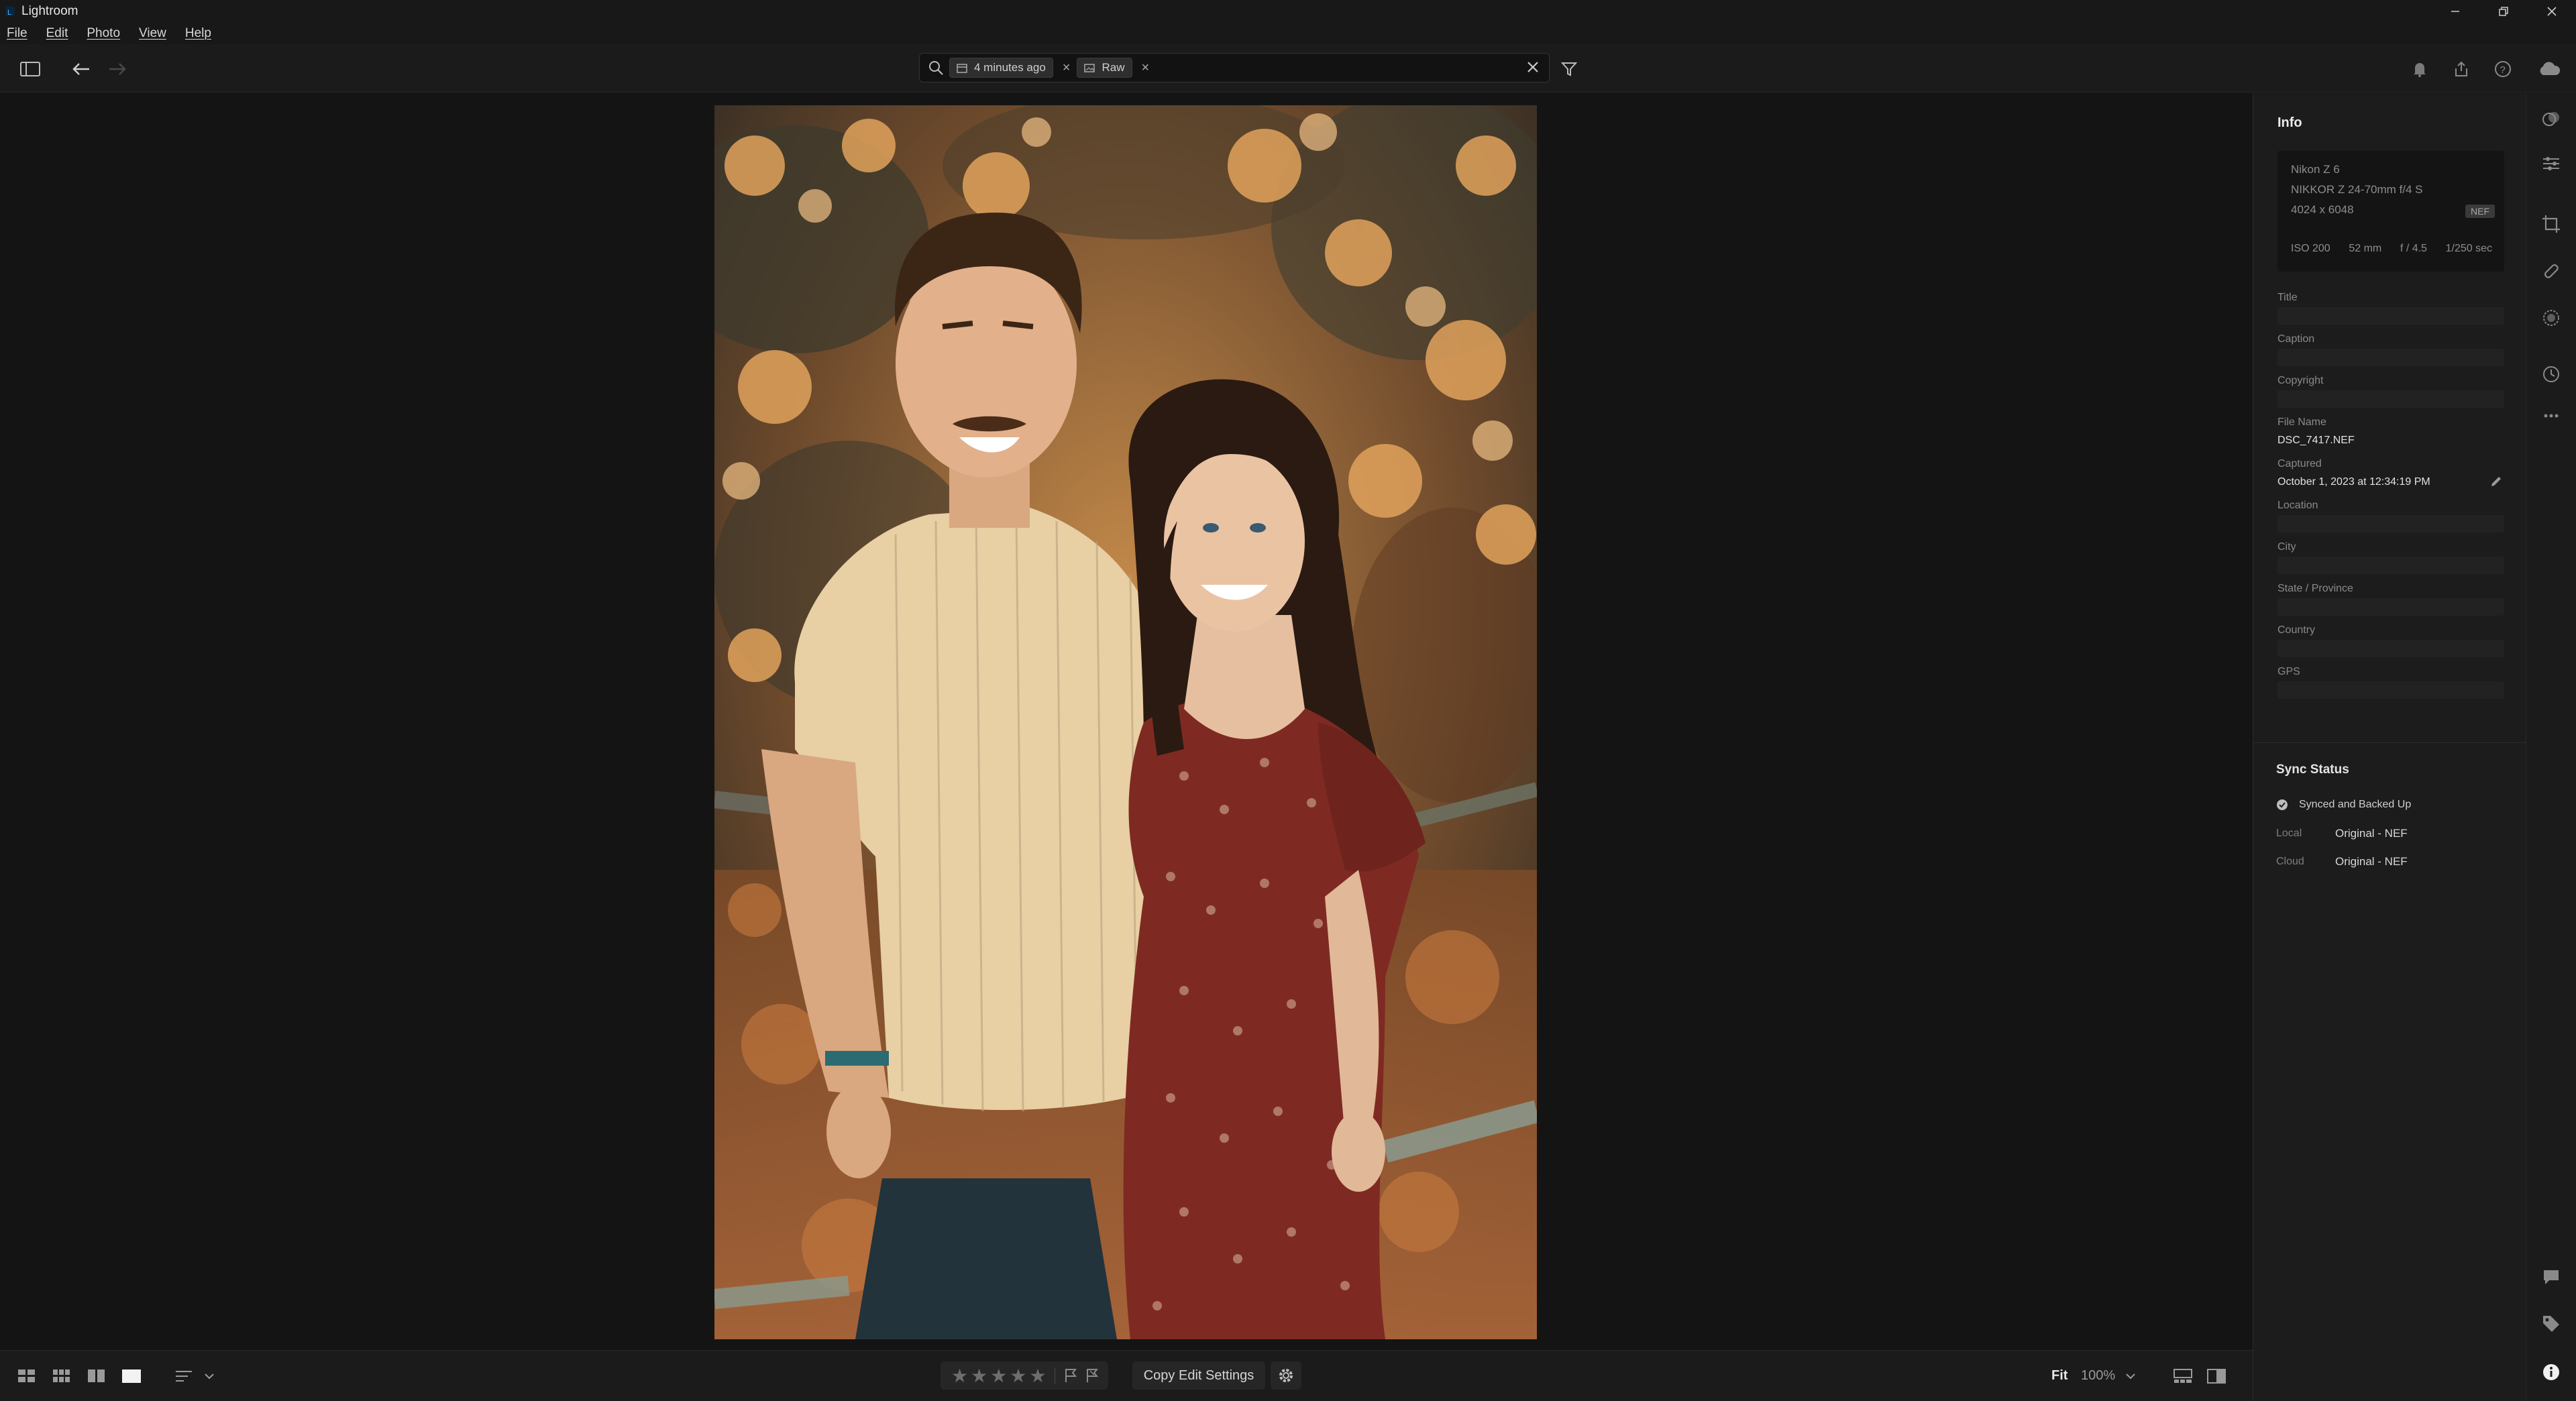  Describe the element at coordinates (1533, 67) in the screenshot. I see `clear-search-button` at that location.